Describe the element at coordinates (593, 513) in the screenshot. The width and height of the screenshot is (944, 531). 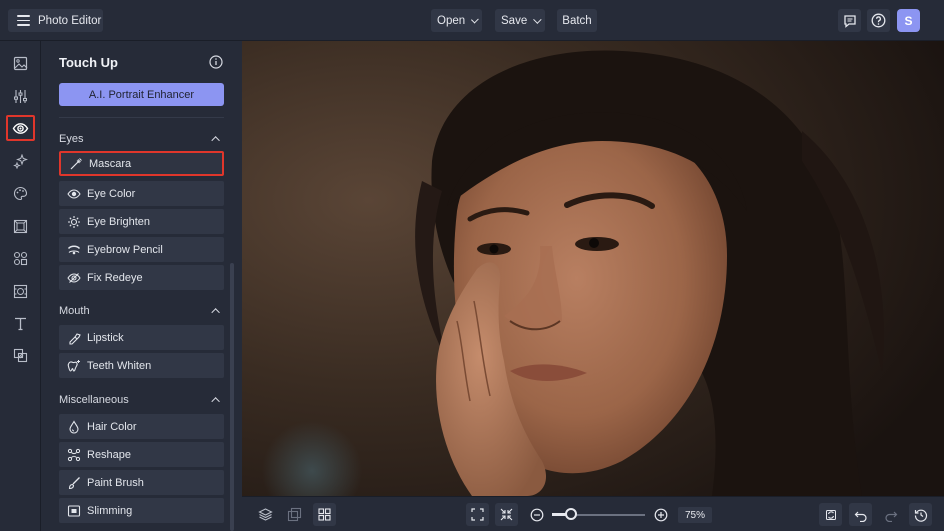
I see `bottom-bar: 75%` at that location.